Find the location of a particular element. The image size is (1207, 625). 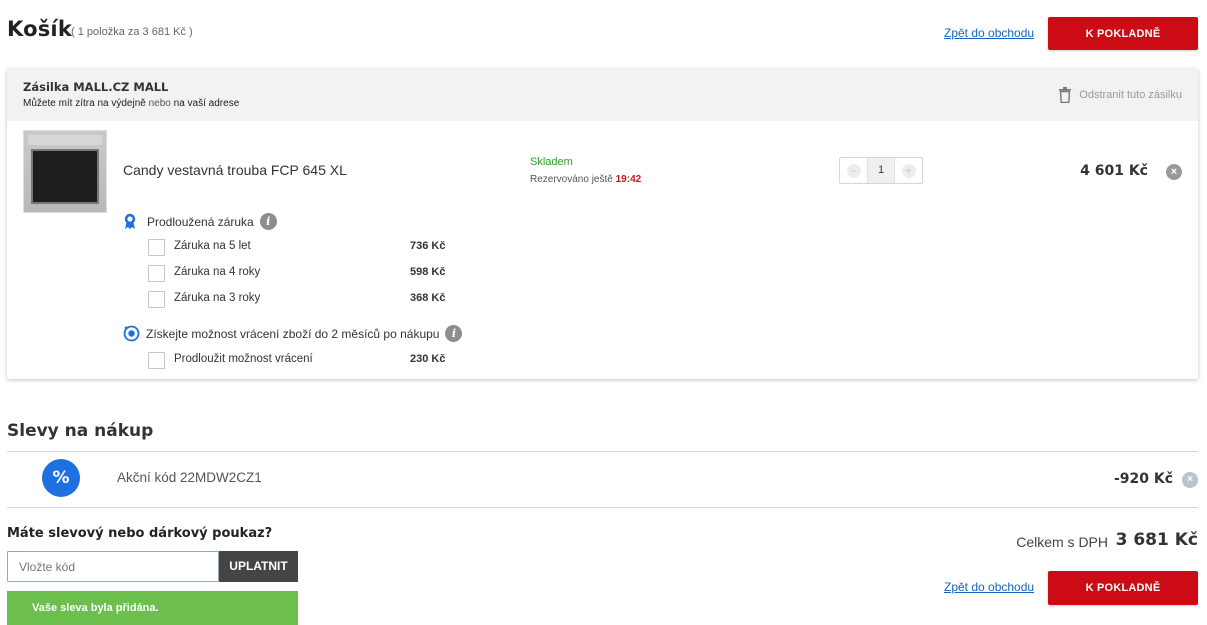

returns-option-price: 230 Kč is located at coordinates (428, 359).